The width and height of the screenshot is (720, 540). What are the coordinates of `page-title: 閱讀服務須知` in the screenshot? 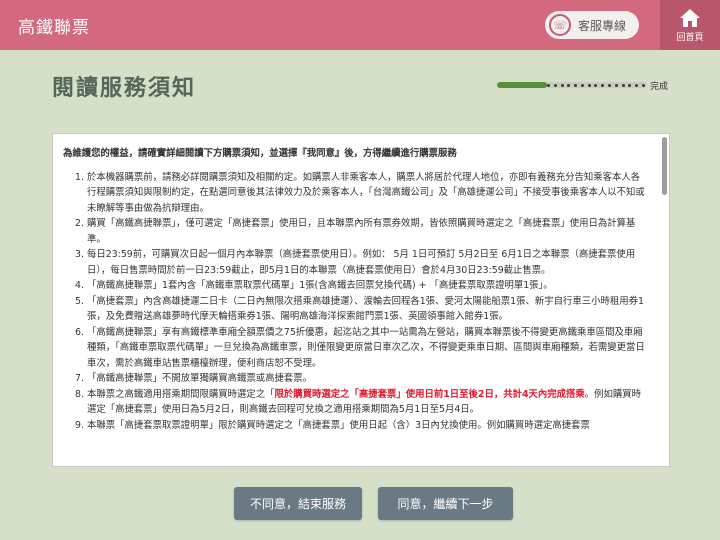 It's located at (124, 88).